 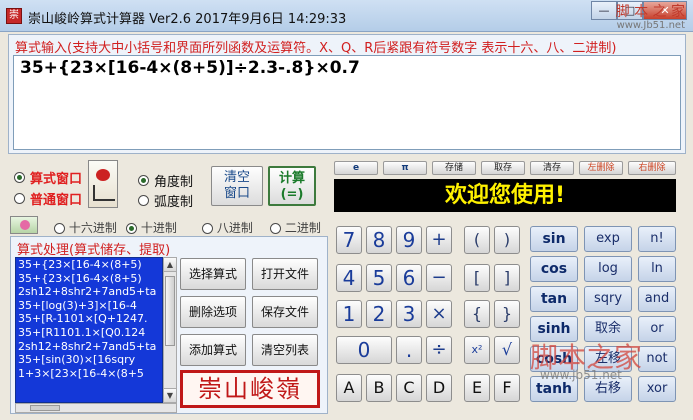 I want to click on base-oct-option: 八进制, so click(x=227, y=227).